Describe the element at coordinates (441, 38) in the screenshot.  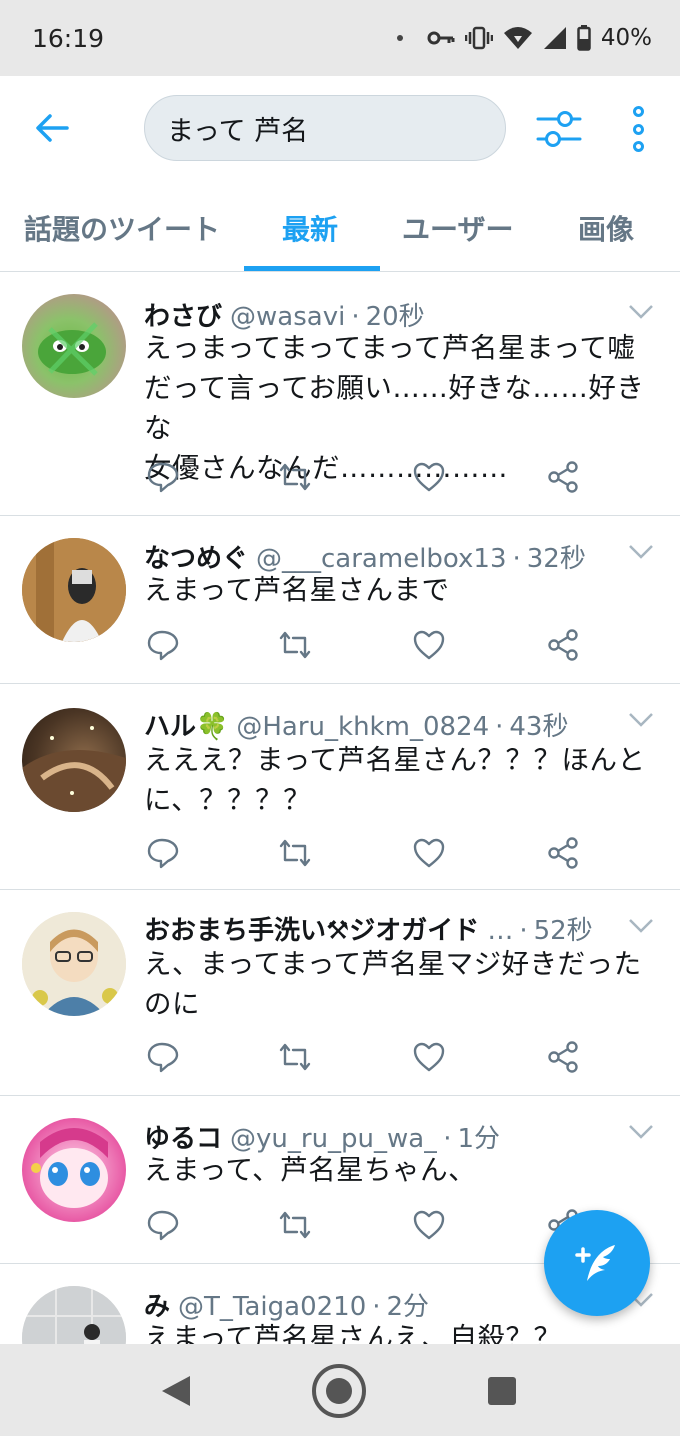
I see `vpn-key-icon` at that location.